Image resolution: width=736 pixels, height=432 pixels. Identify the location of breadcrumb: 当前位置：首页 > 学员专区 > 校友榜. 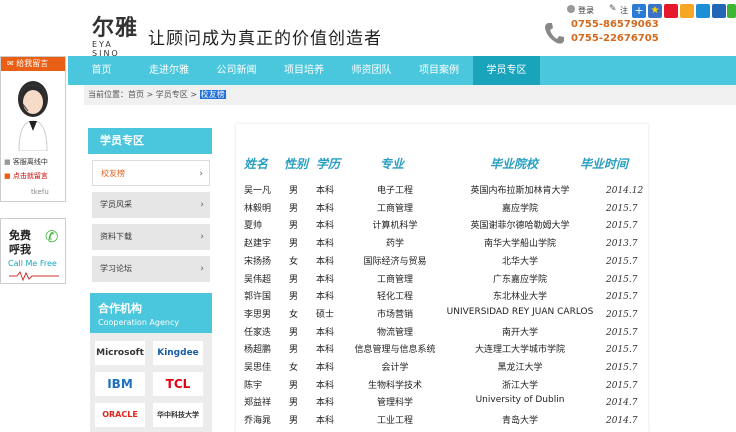
(157, 94).